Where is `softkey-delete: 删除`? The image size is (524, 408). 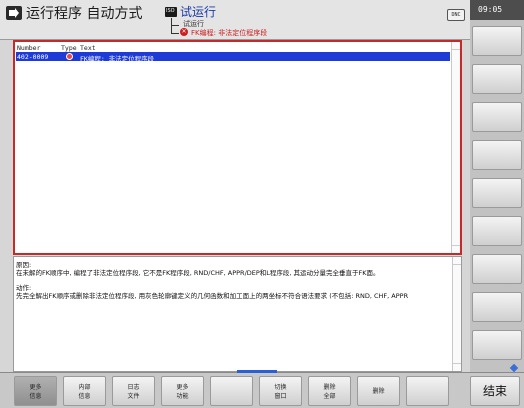
softkey-delete: 删除 is located at coordinates (378, 391).